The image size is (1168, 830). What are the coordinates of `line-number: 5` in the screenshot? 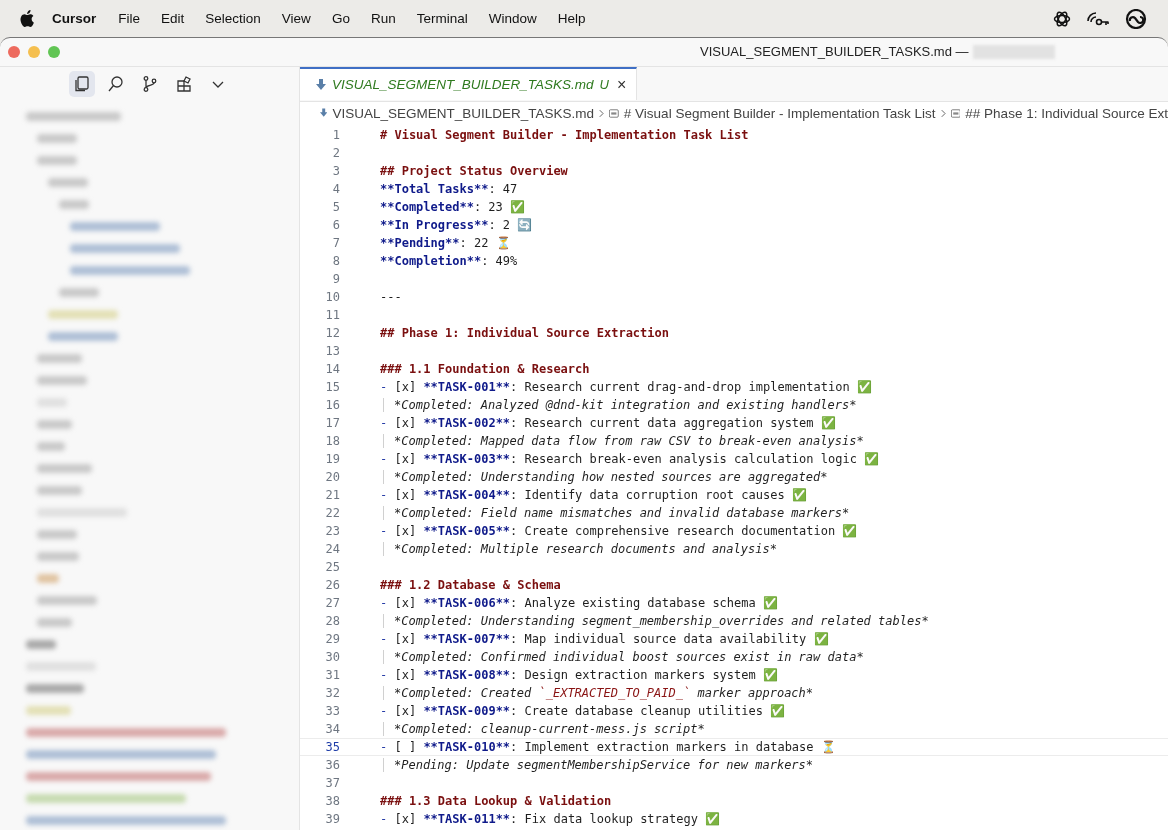 It's located at (336, 207).